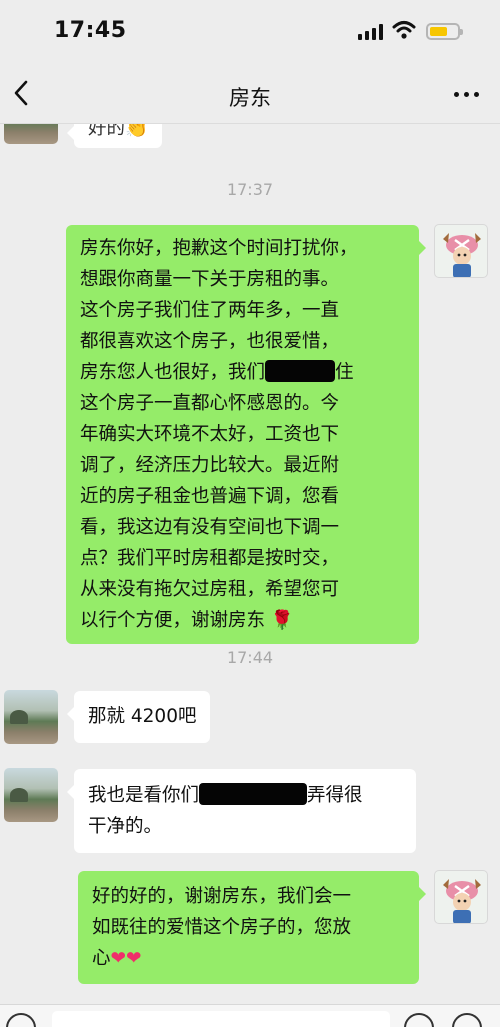 The width and height of the screenshot is (500, 1027). I want to click on battery-icon, so click(444, 31).